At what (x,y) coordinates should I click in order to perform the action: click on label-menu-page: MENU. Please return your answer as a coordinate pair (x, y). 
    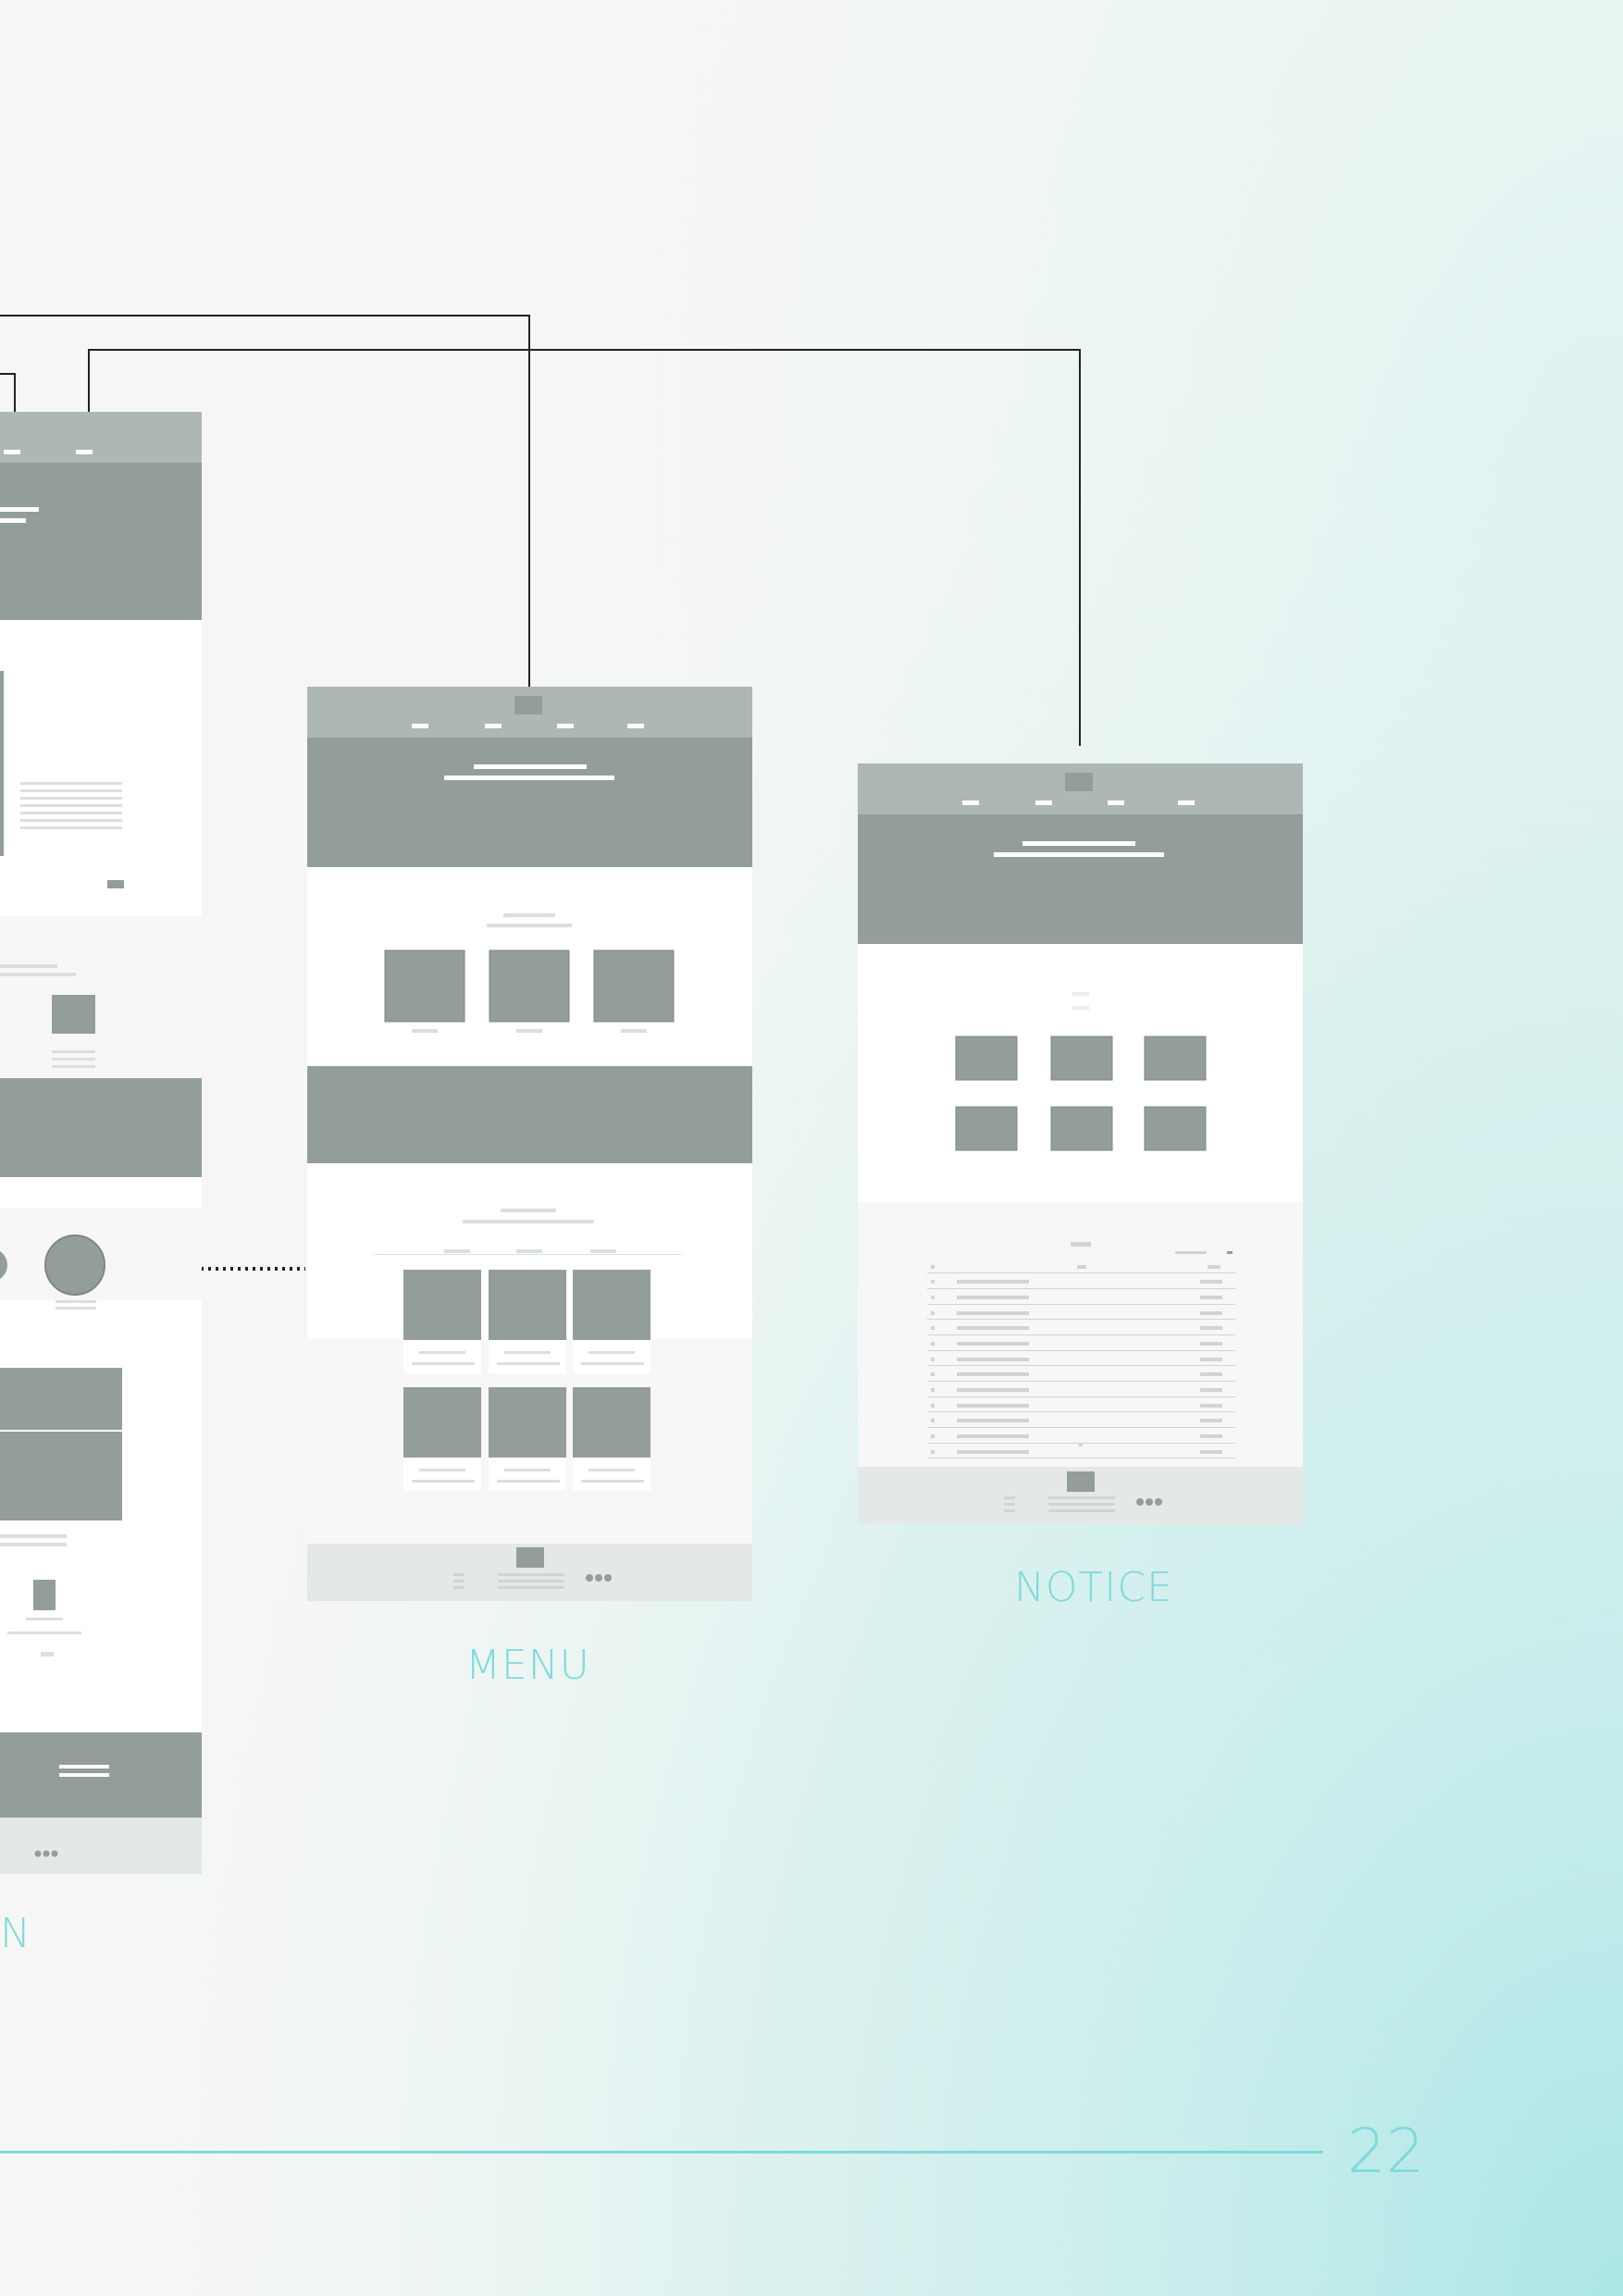
    Looking at the image, I should click on (527, 1666).